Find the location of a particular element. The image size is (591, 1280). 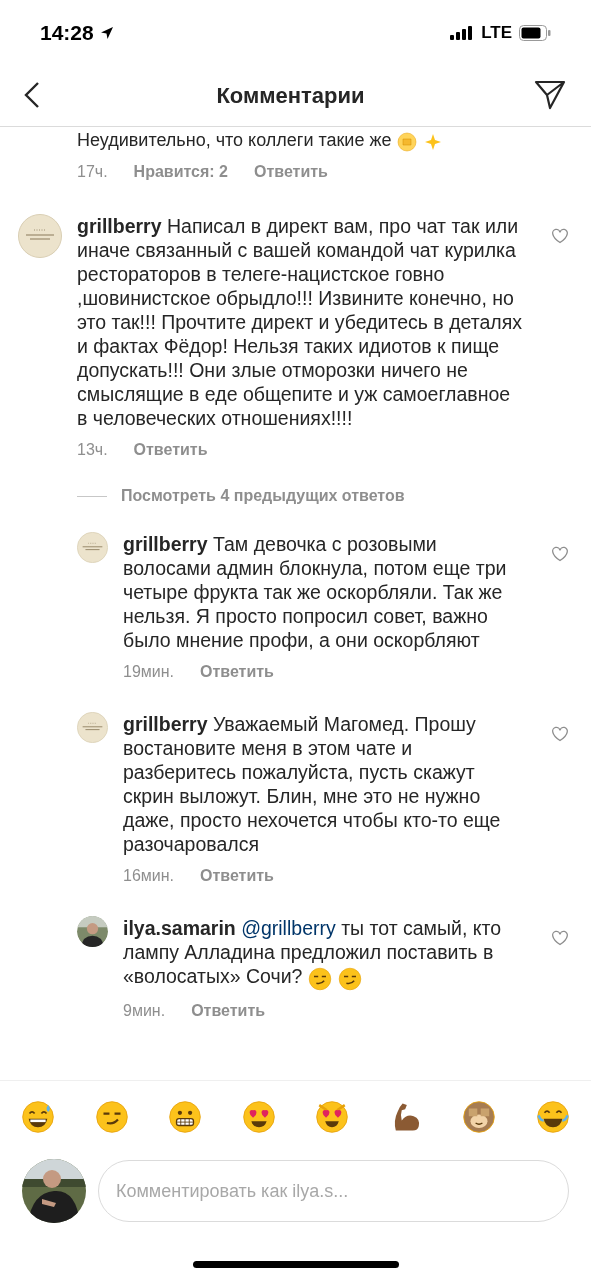

network-type: LTE is located at coordinates (496, 33).